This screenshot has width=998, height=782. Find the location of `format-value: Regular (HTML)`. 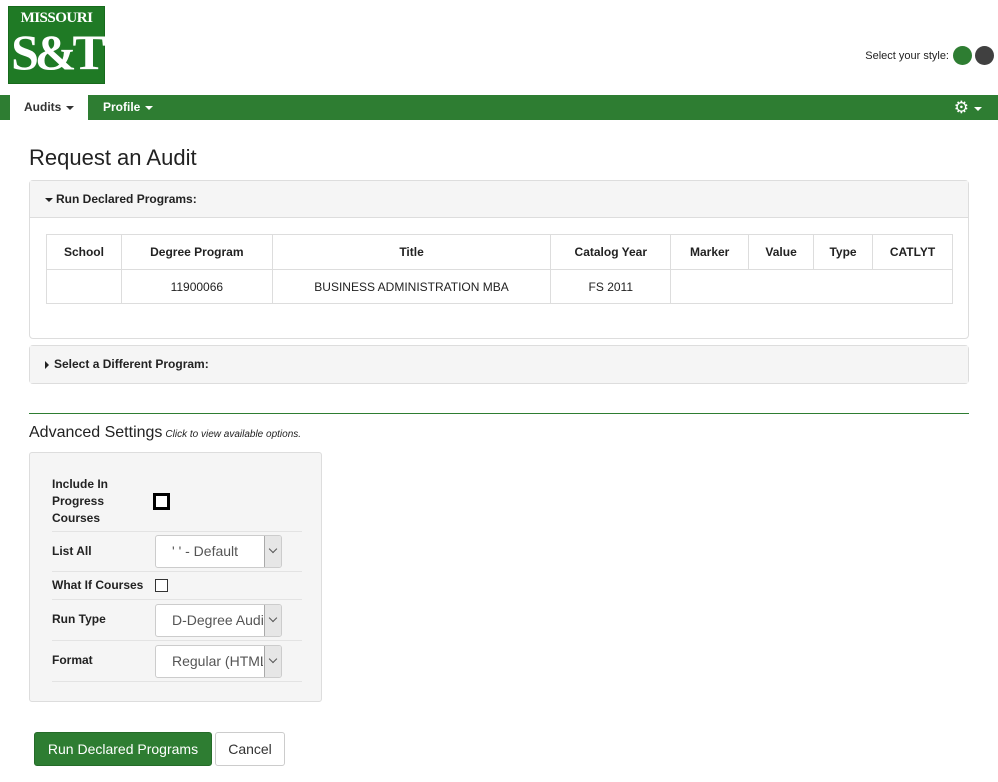

format-value: Regular (HTML) is located at coordinates (217, 661).